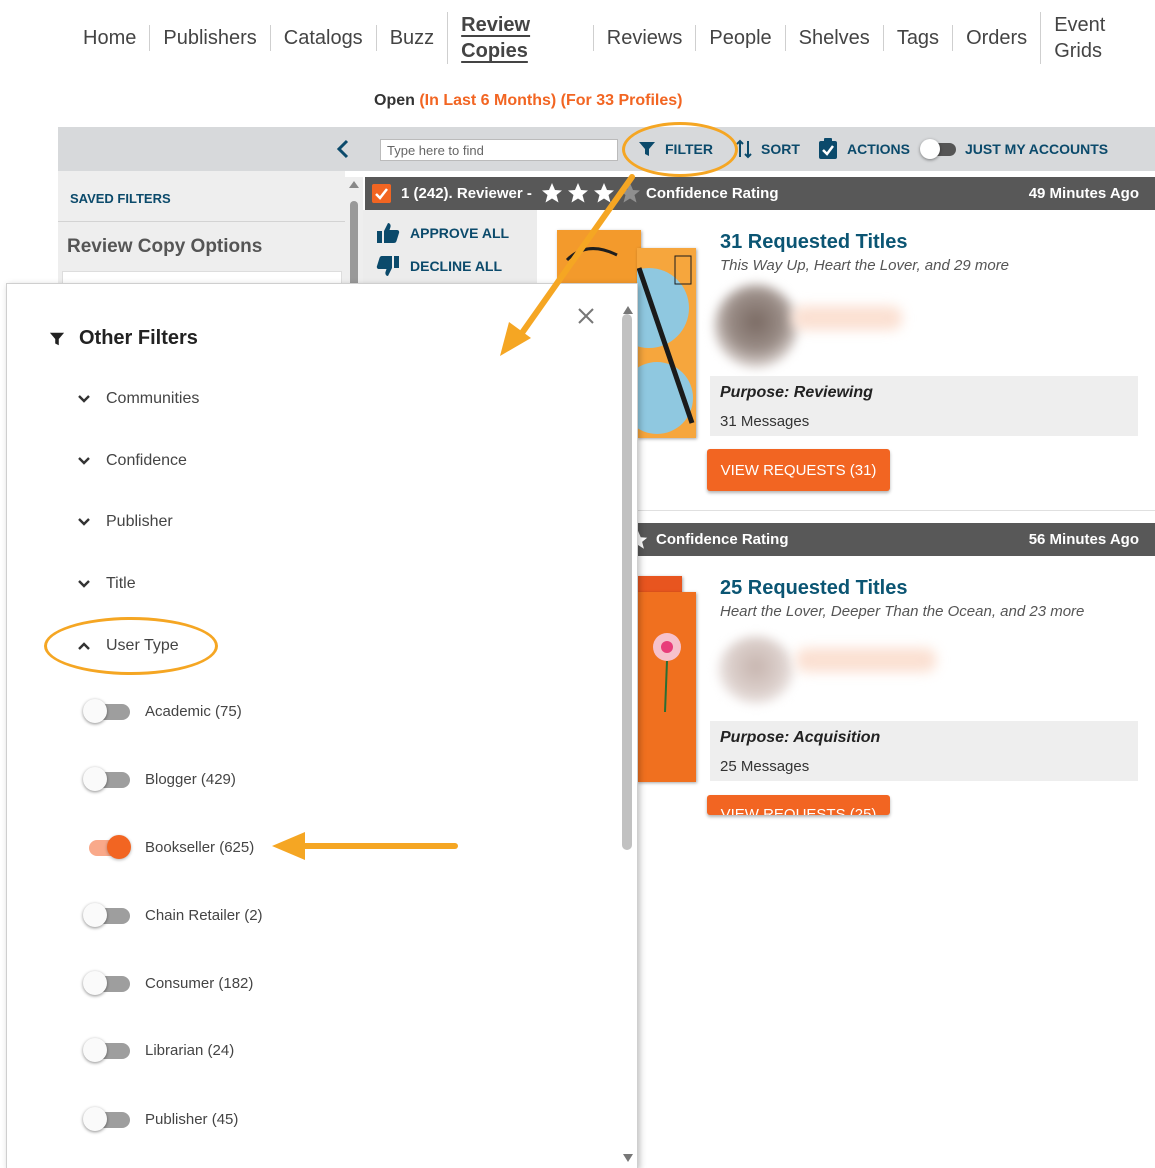 The image size is (1155, 1168). I want to click on confidence-stars, so click(591, 193).